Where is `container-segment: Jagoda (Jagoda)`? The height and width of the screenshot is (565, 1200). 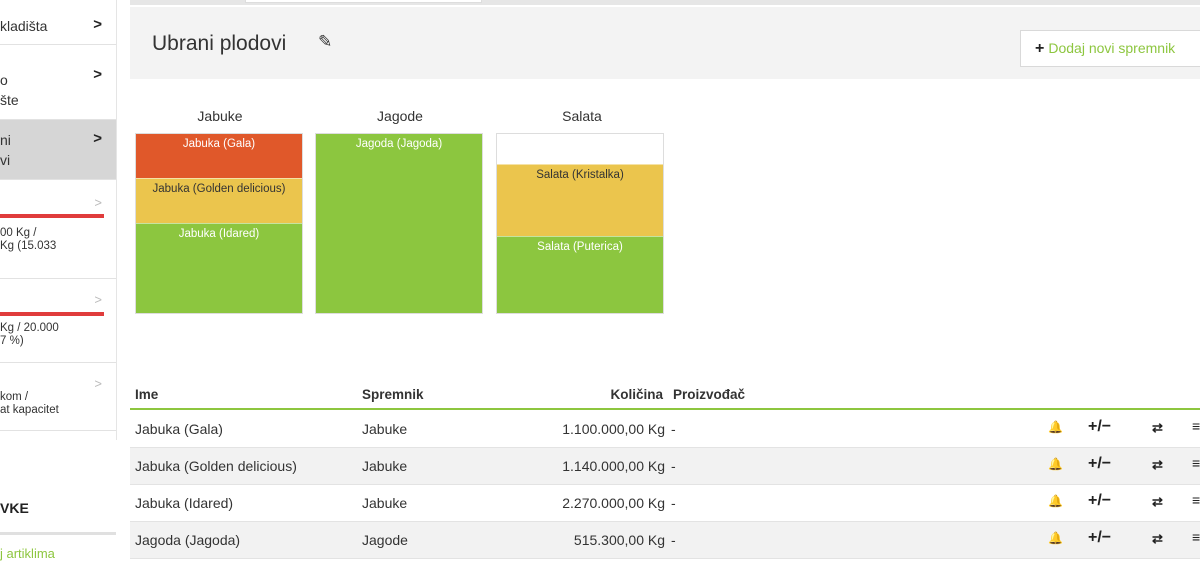 container-segment: Jagoda (Jagoda) is located at coordinates (399, 223).